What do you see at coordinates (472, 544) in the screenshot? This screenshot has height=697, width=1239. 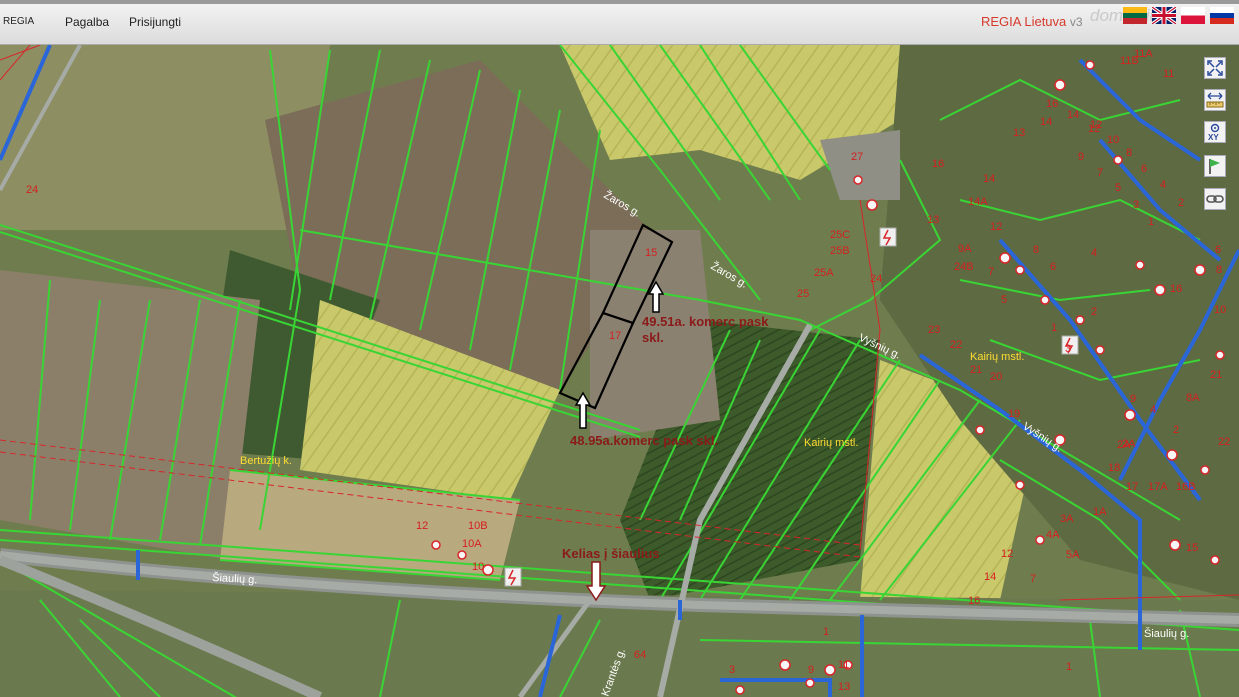 I see `parcel-number: 10A` at bounding box center [472, 544].